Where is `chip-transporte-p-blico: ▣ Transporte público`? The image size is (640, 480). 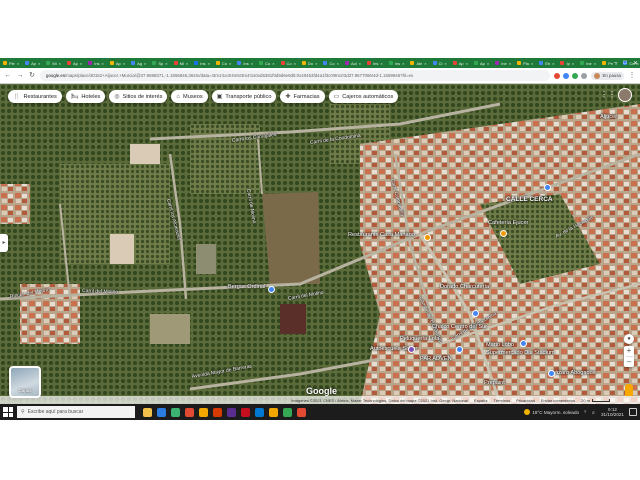 chip-transporte-p-blico: ▣ Transporte público is located at coordinates (244, 96).